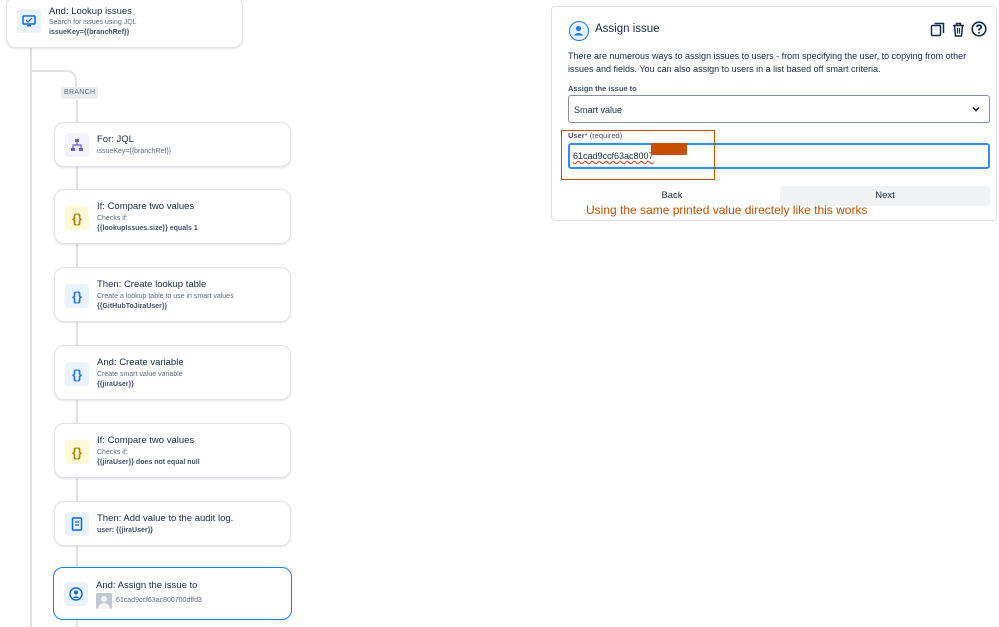 The height and width of the screenshot is (627, 999). Describe the element at coordinates (132, 306) in the screenshot. I see `node-detail: {{GitHubToJiraUser}}` at that location.